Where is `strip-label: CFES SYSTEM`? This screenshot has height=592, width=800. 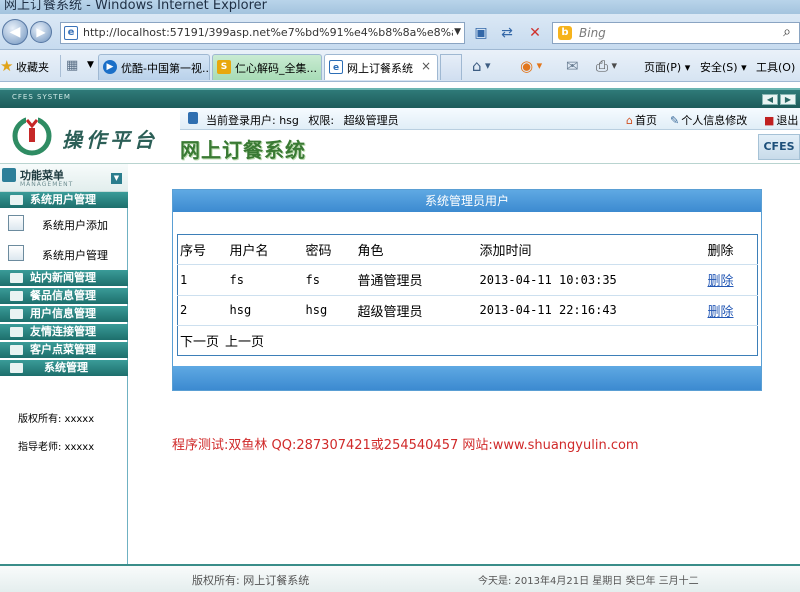
strip-label: CFES SYSTEM is located at coordinates (41, 97).